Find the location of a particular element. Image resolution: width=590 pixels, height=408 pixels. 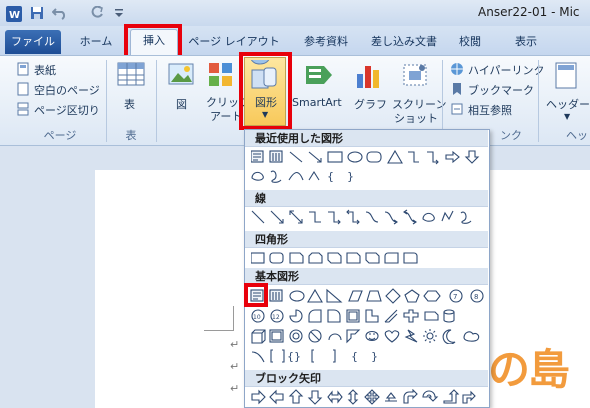

picture-button: 図 is located at coordinates (181, 90).